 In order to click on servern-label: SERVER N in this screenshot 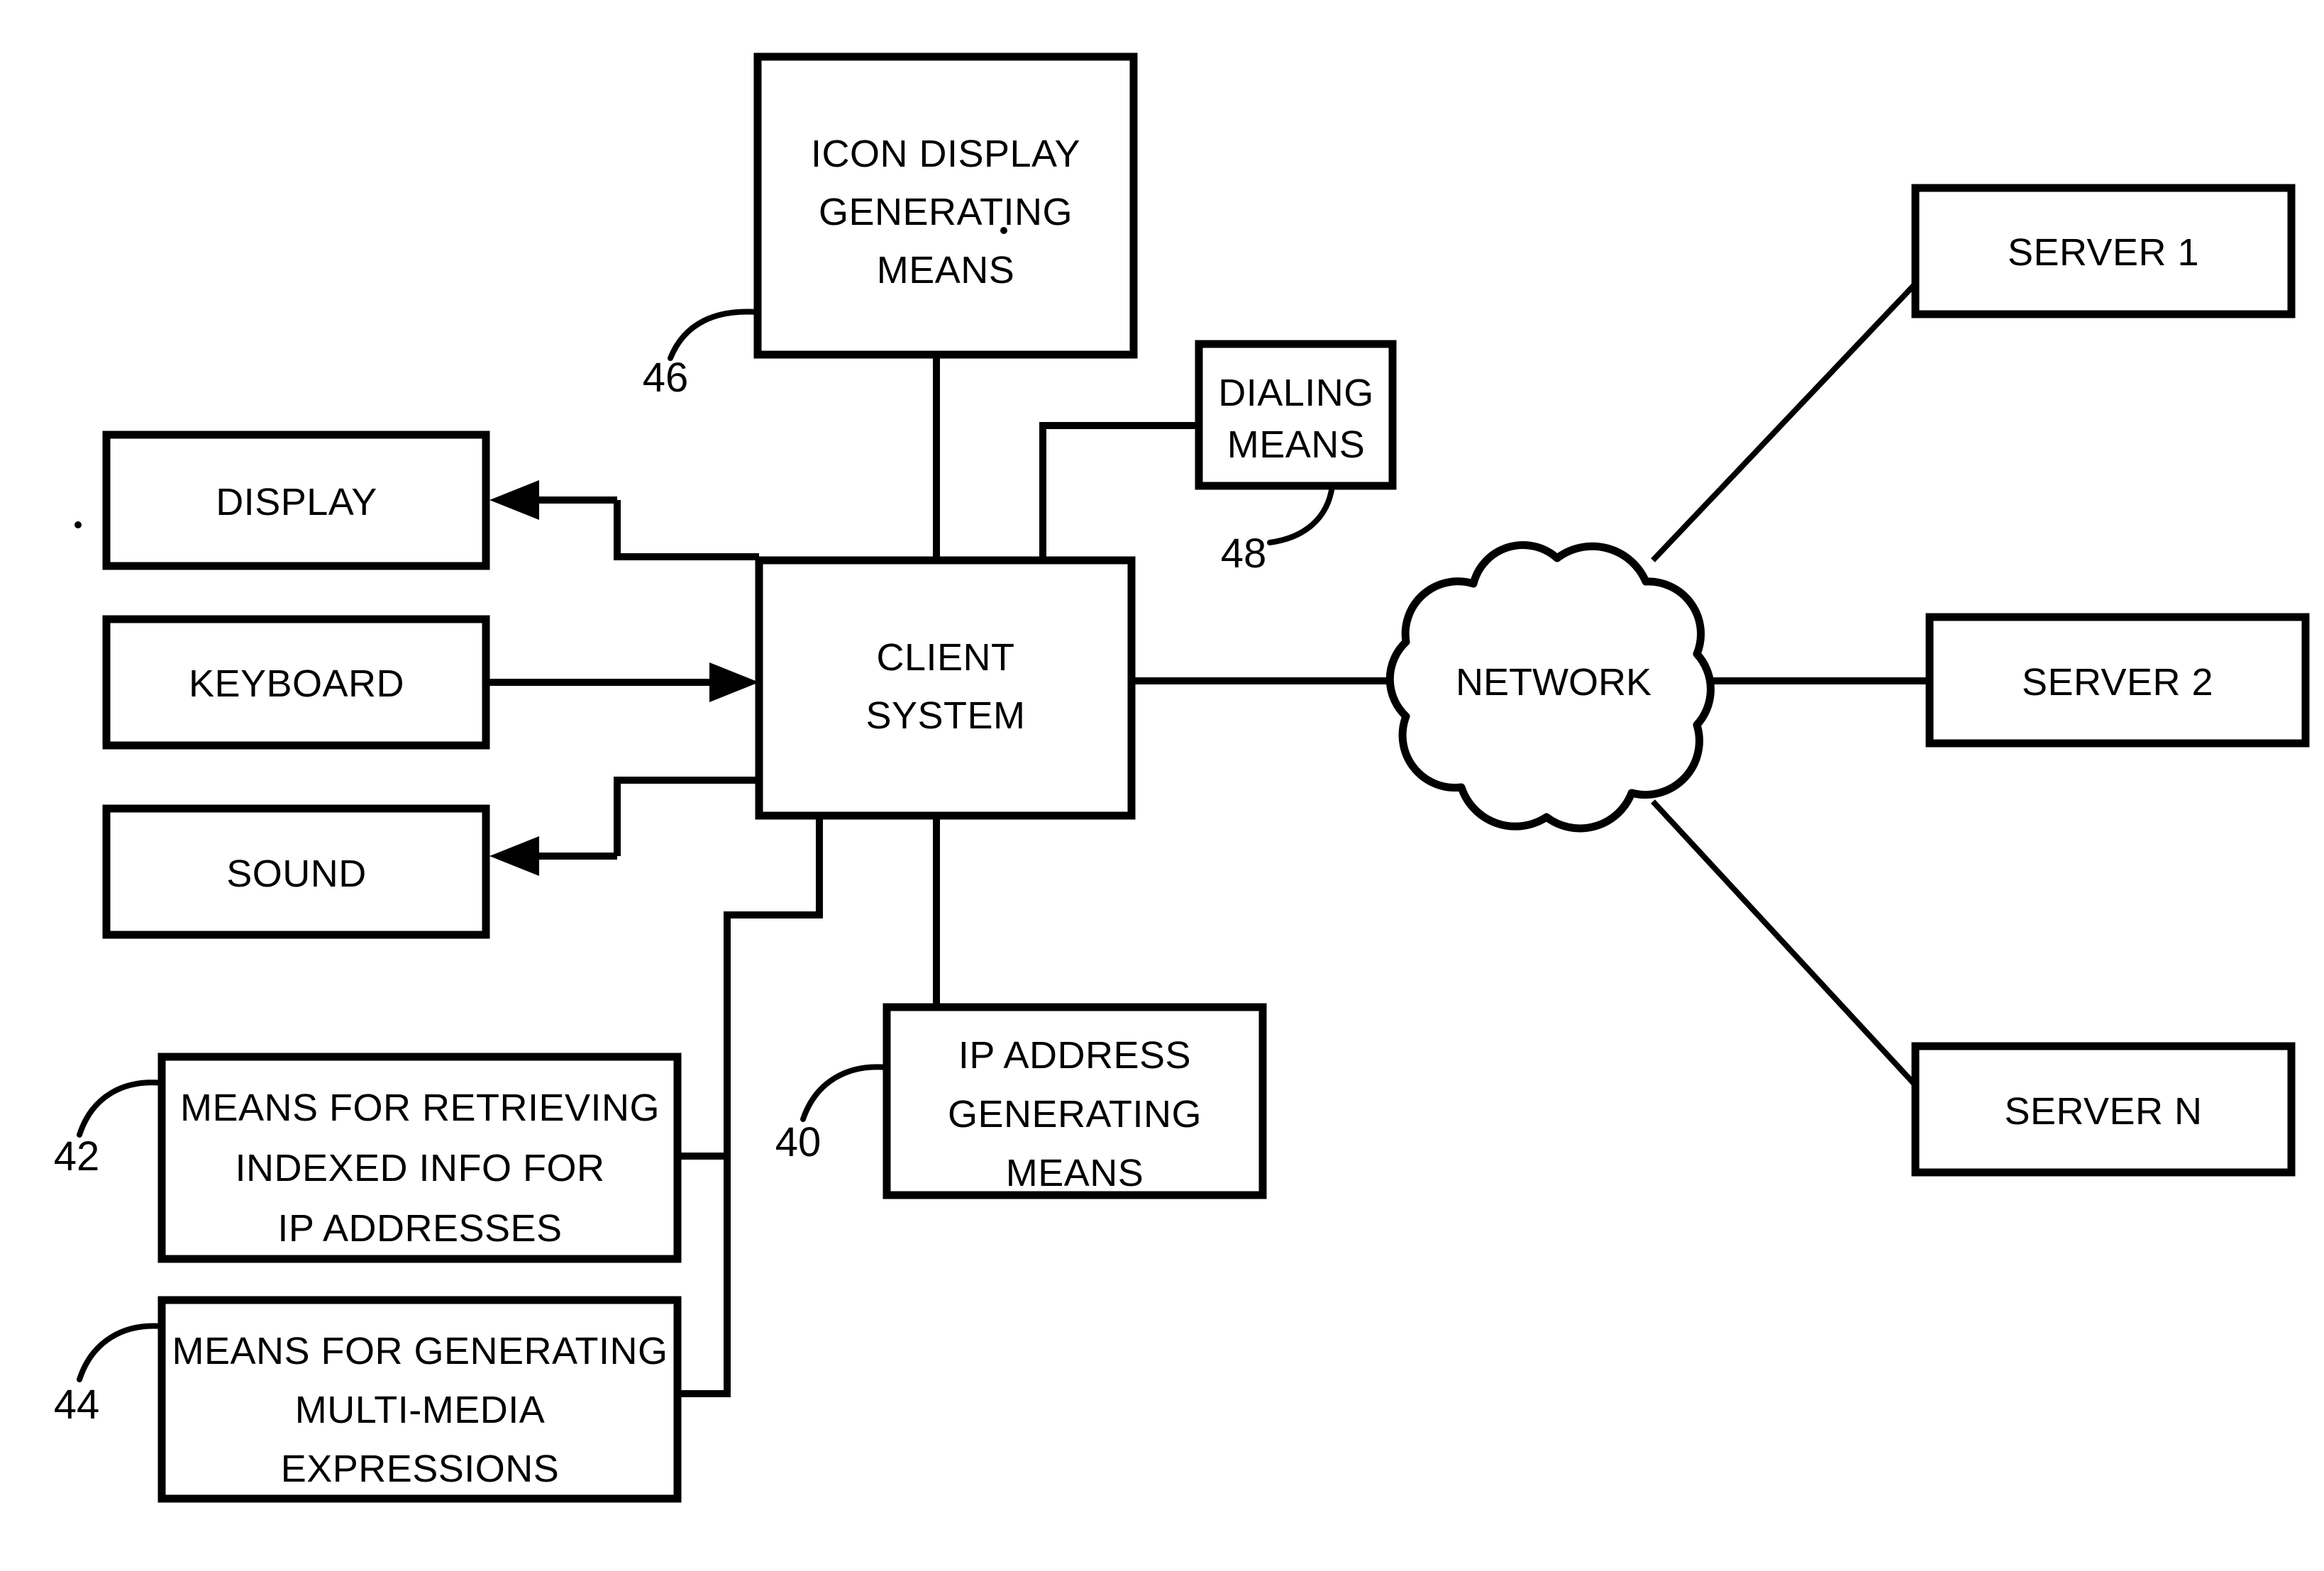, I will do `click(2103, 1111)`.